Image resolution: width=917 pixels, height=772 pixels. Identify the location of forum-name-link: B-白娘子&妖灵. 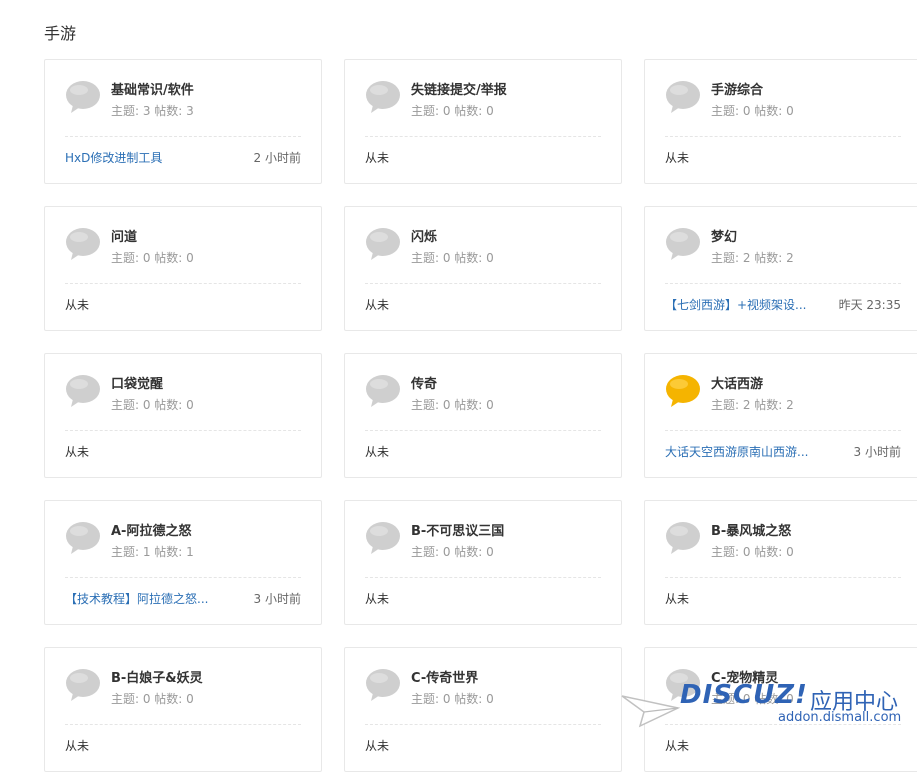
(157, 676).